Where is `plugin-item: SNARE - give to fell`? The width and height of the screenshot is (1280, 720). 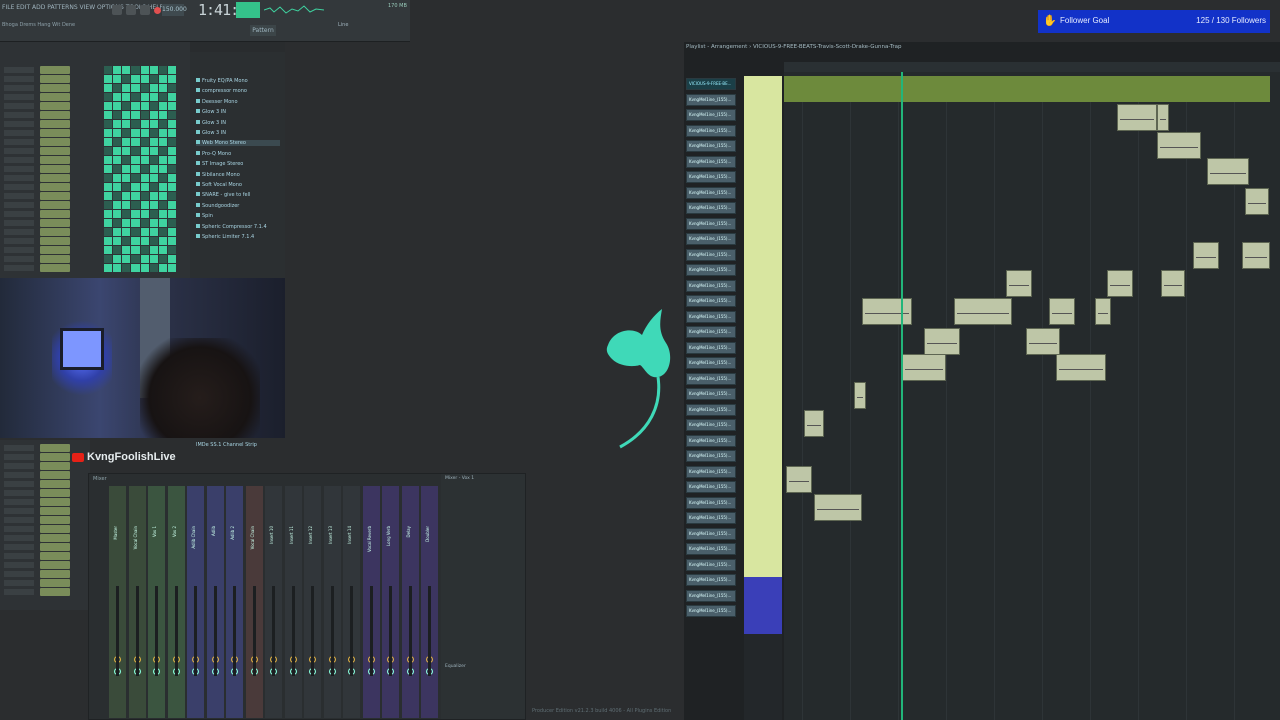
plugin-item: SNARE - give to fell is located at coordinates (223, 195).